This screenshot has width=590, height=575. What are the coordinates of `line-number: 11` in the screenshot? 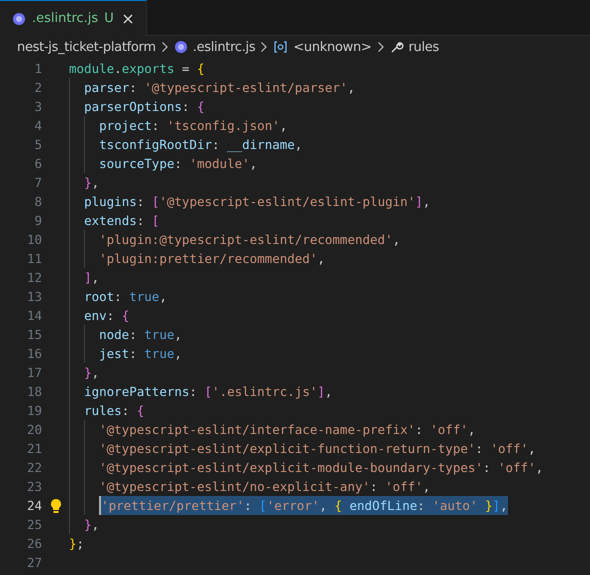 It's located at (34, 258).